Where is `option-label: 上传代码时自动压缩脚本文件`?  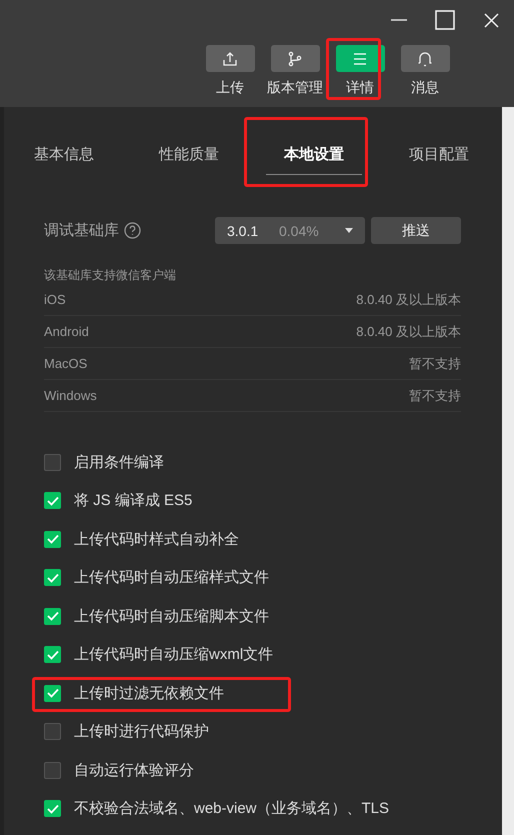 option-label: 上传代码时自动压缩脚本文件 is located at coordinates (171, 616).